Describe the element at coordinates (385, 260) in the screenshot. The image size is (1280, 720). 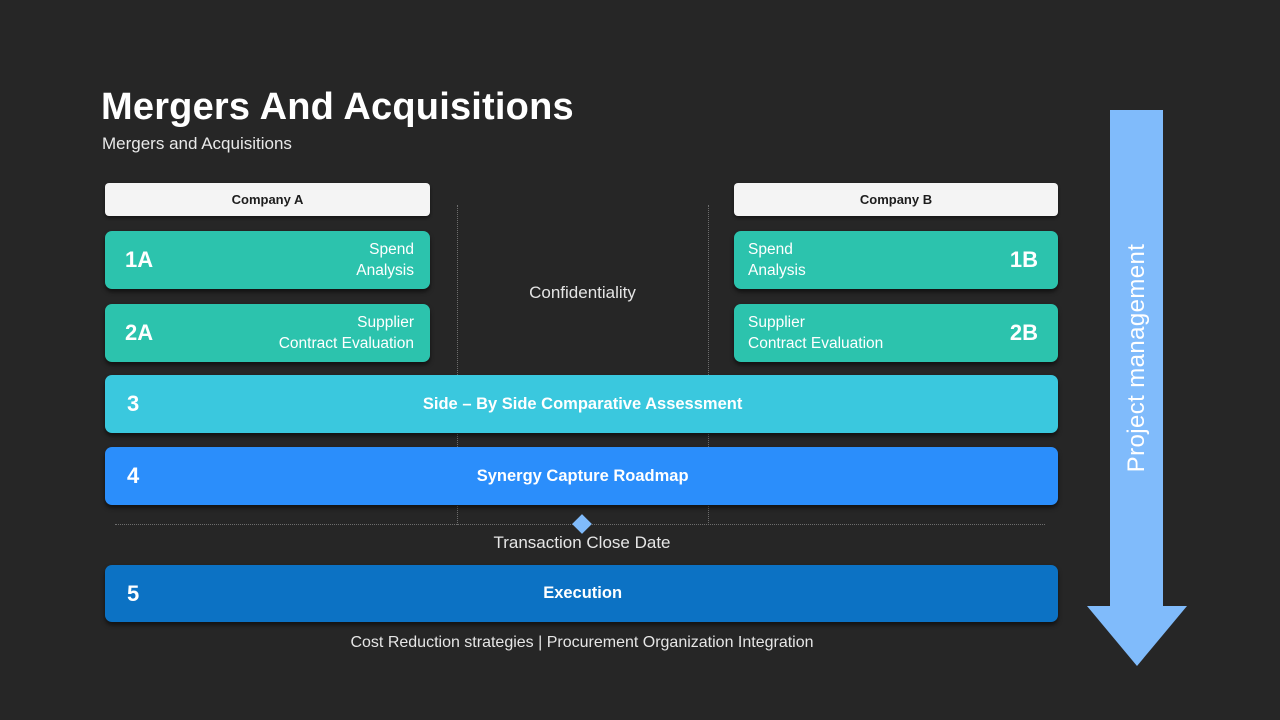
I see `step-label-1a: Spend Analysis` at that location.